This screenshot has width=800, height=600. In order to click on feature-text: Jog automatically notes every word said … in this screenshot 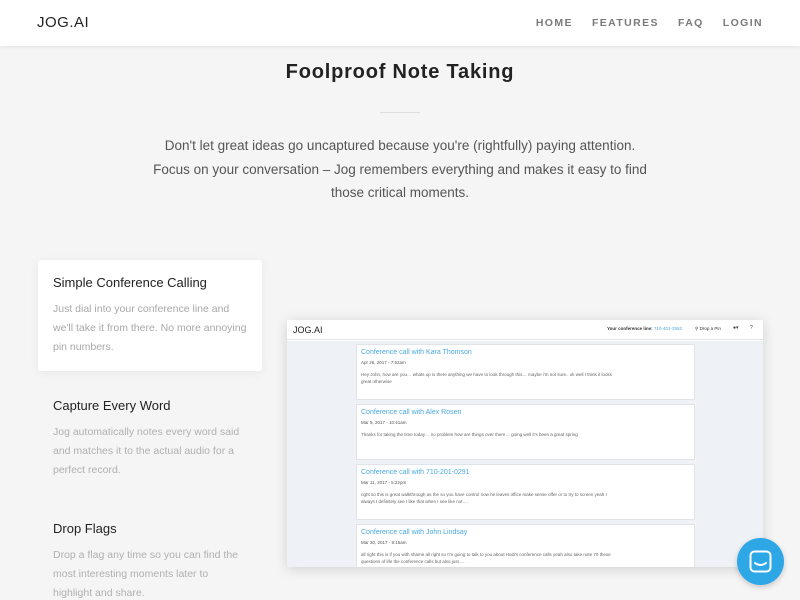, I will do `click(146, 451)`.